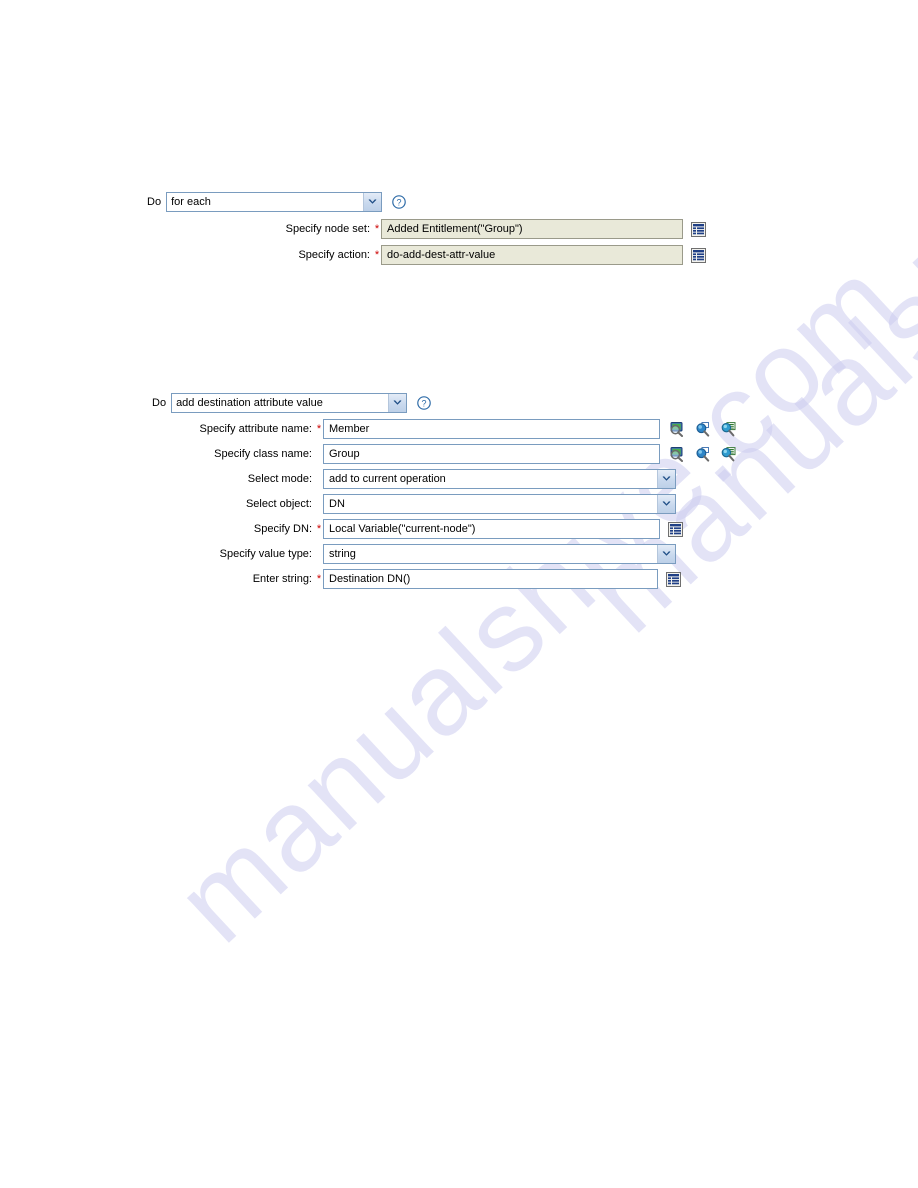  Describe the element at coordinates (387, 479) in the screenshot. I see `select-mode-value: add to current operation` at that location.